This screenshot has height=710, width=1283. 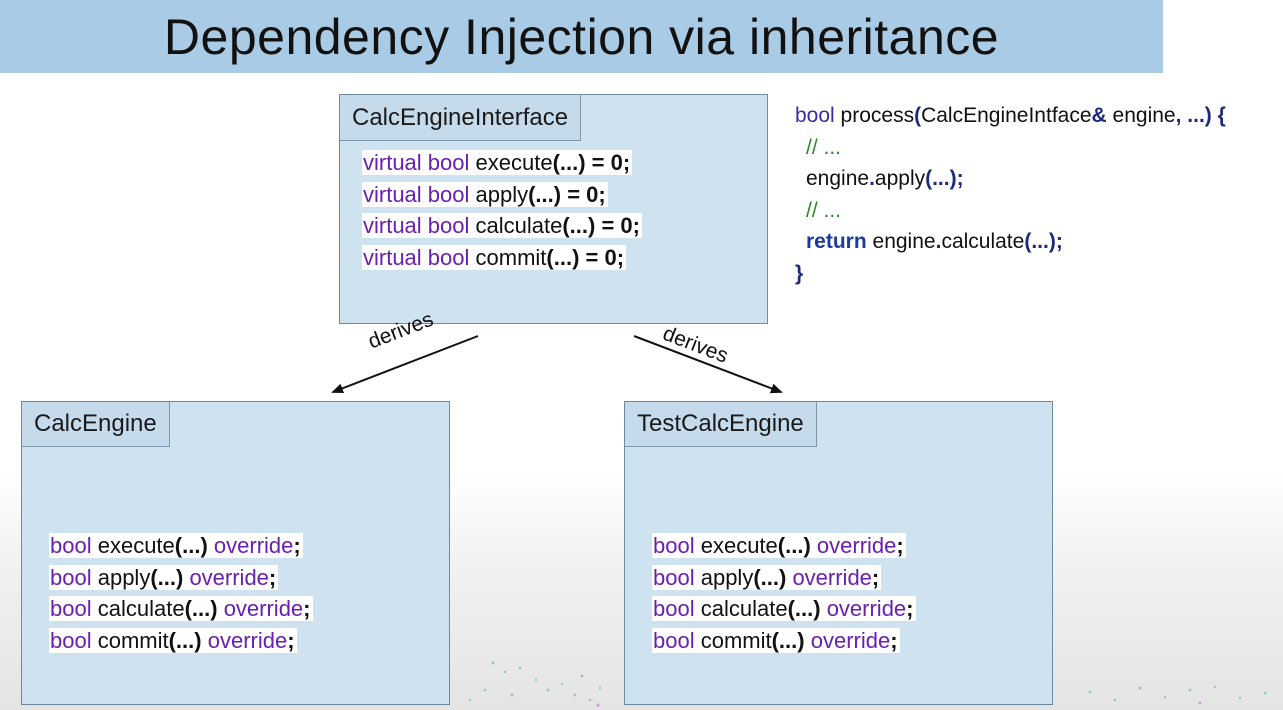 What do you see at coordinates (885, 178) in the screenshot?
I see `code-line-apply: engine.apply(...);` at bounding box center [885, 178].